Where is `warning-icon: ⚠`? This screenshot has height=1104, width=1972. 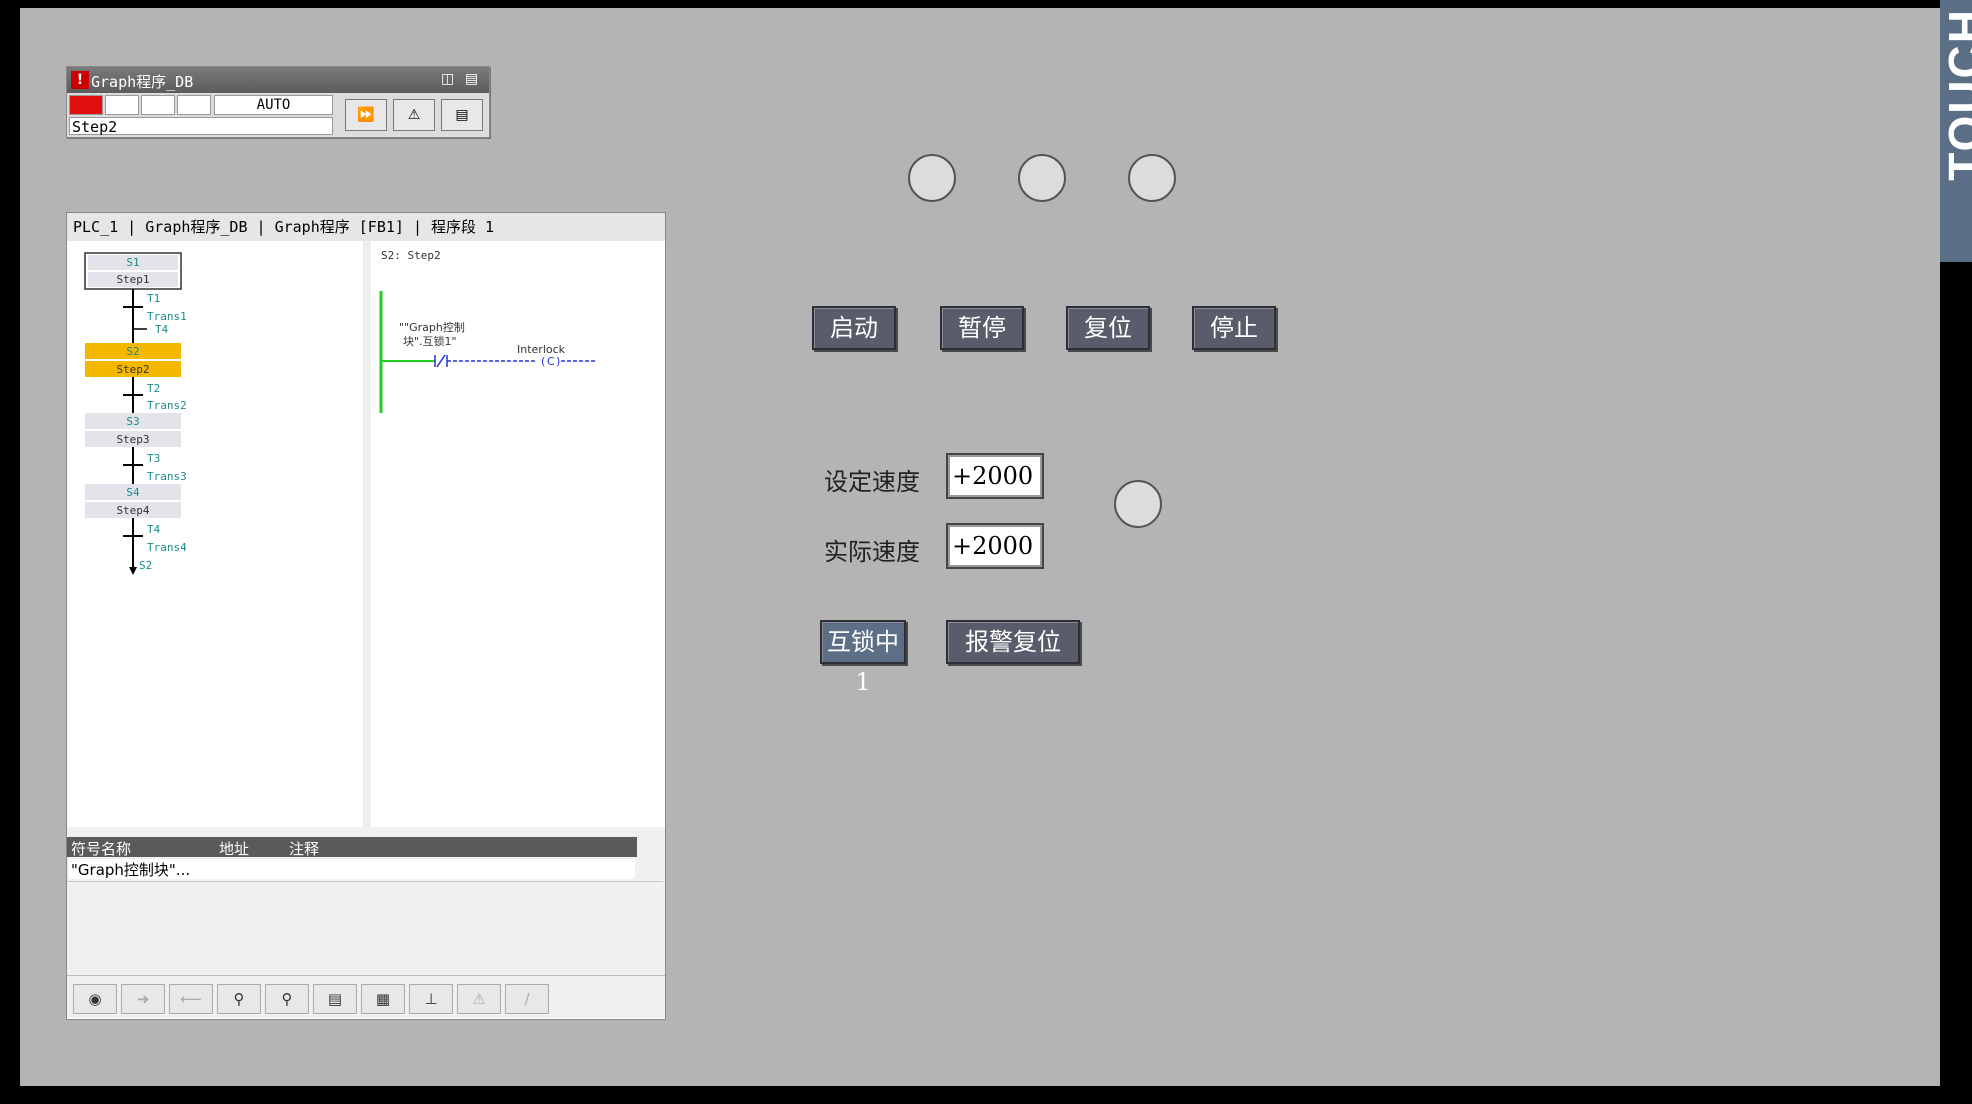 warning-icon: ⚠ is located at coordinates (479, 999).